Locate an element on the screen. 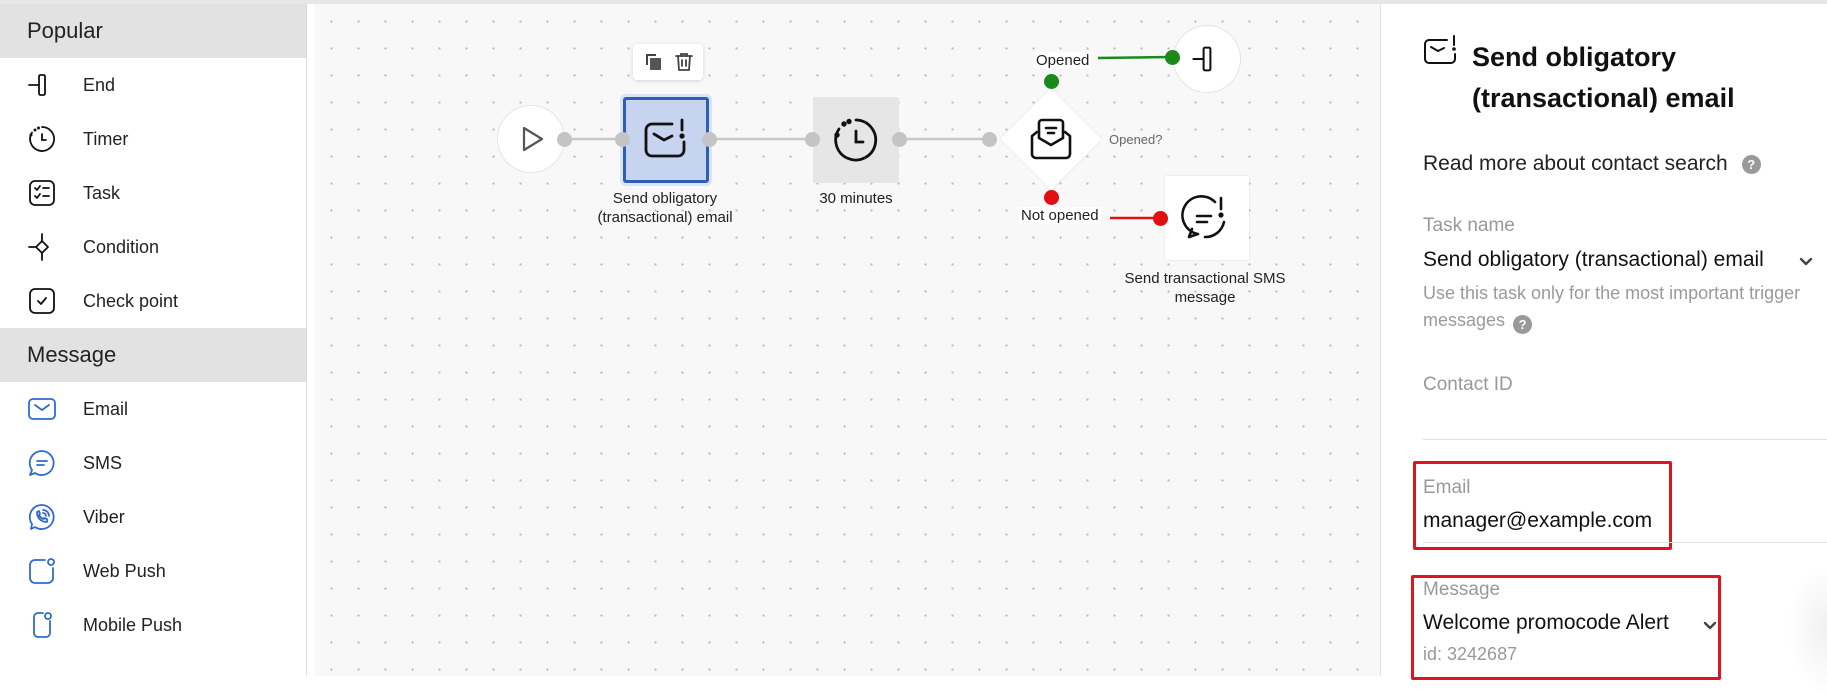  sidebar-item-label: Email is located at coordinates (106, 408).